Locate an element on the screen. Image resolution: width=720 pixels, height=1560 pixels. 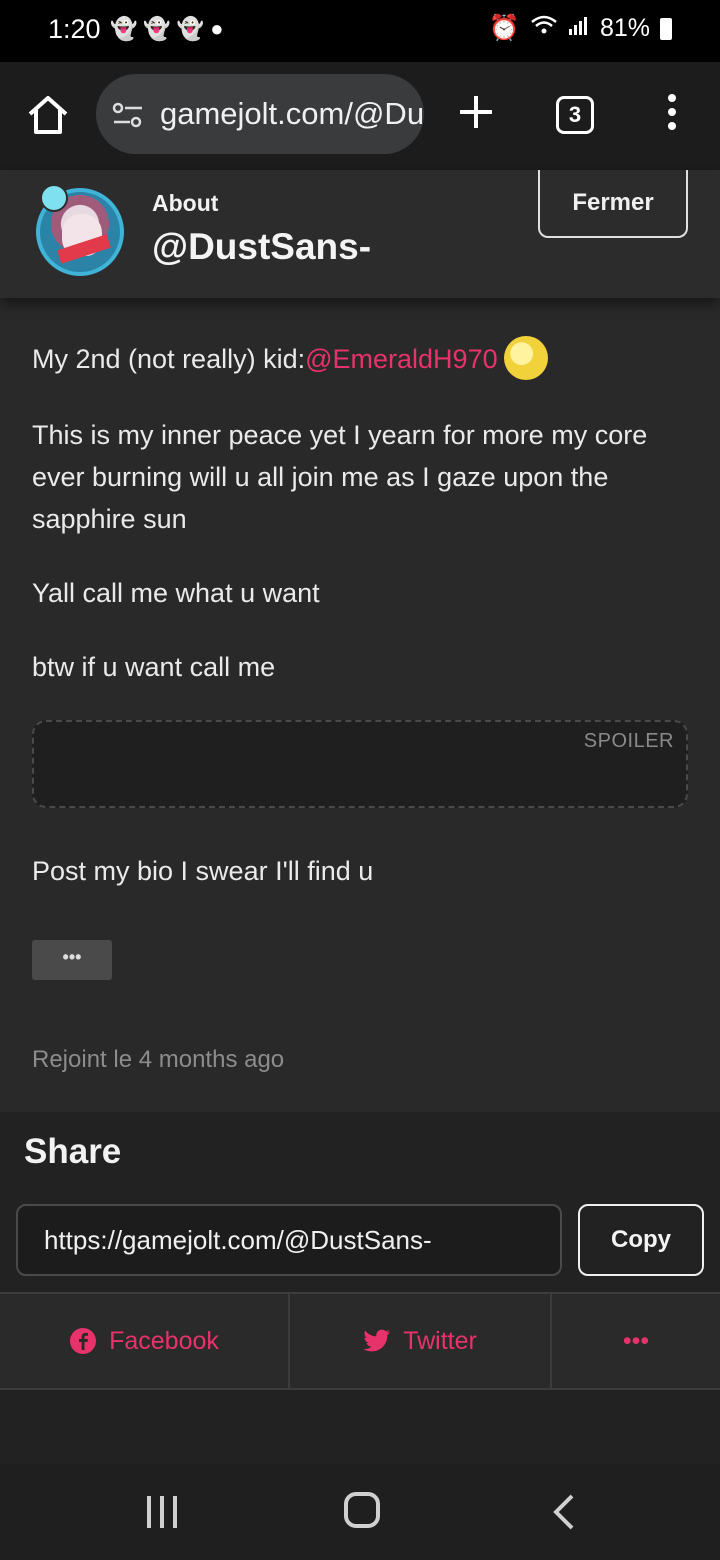
avatar-badge-icon is located at coordinates (54, 198).